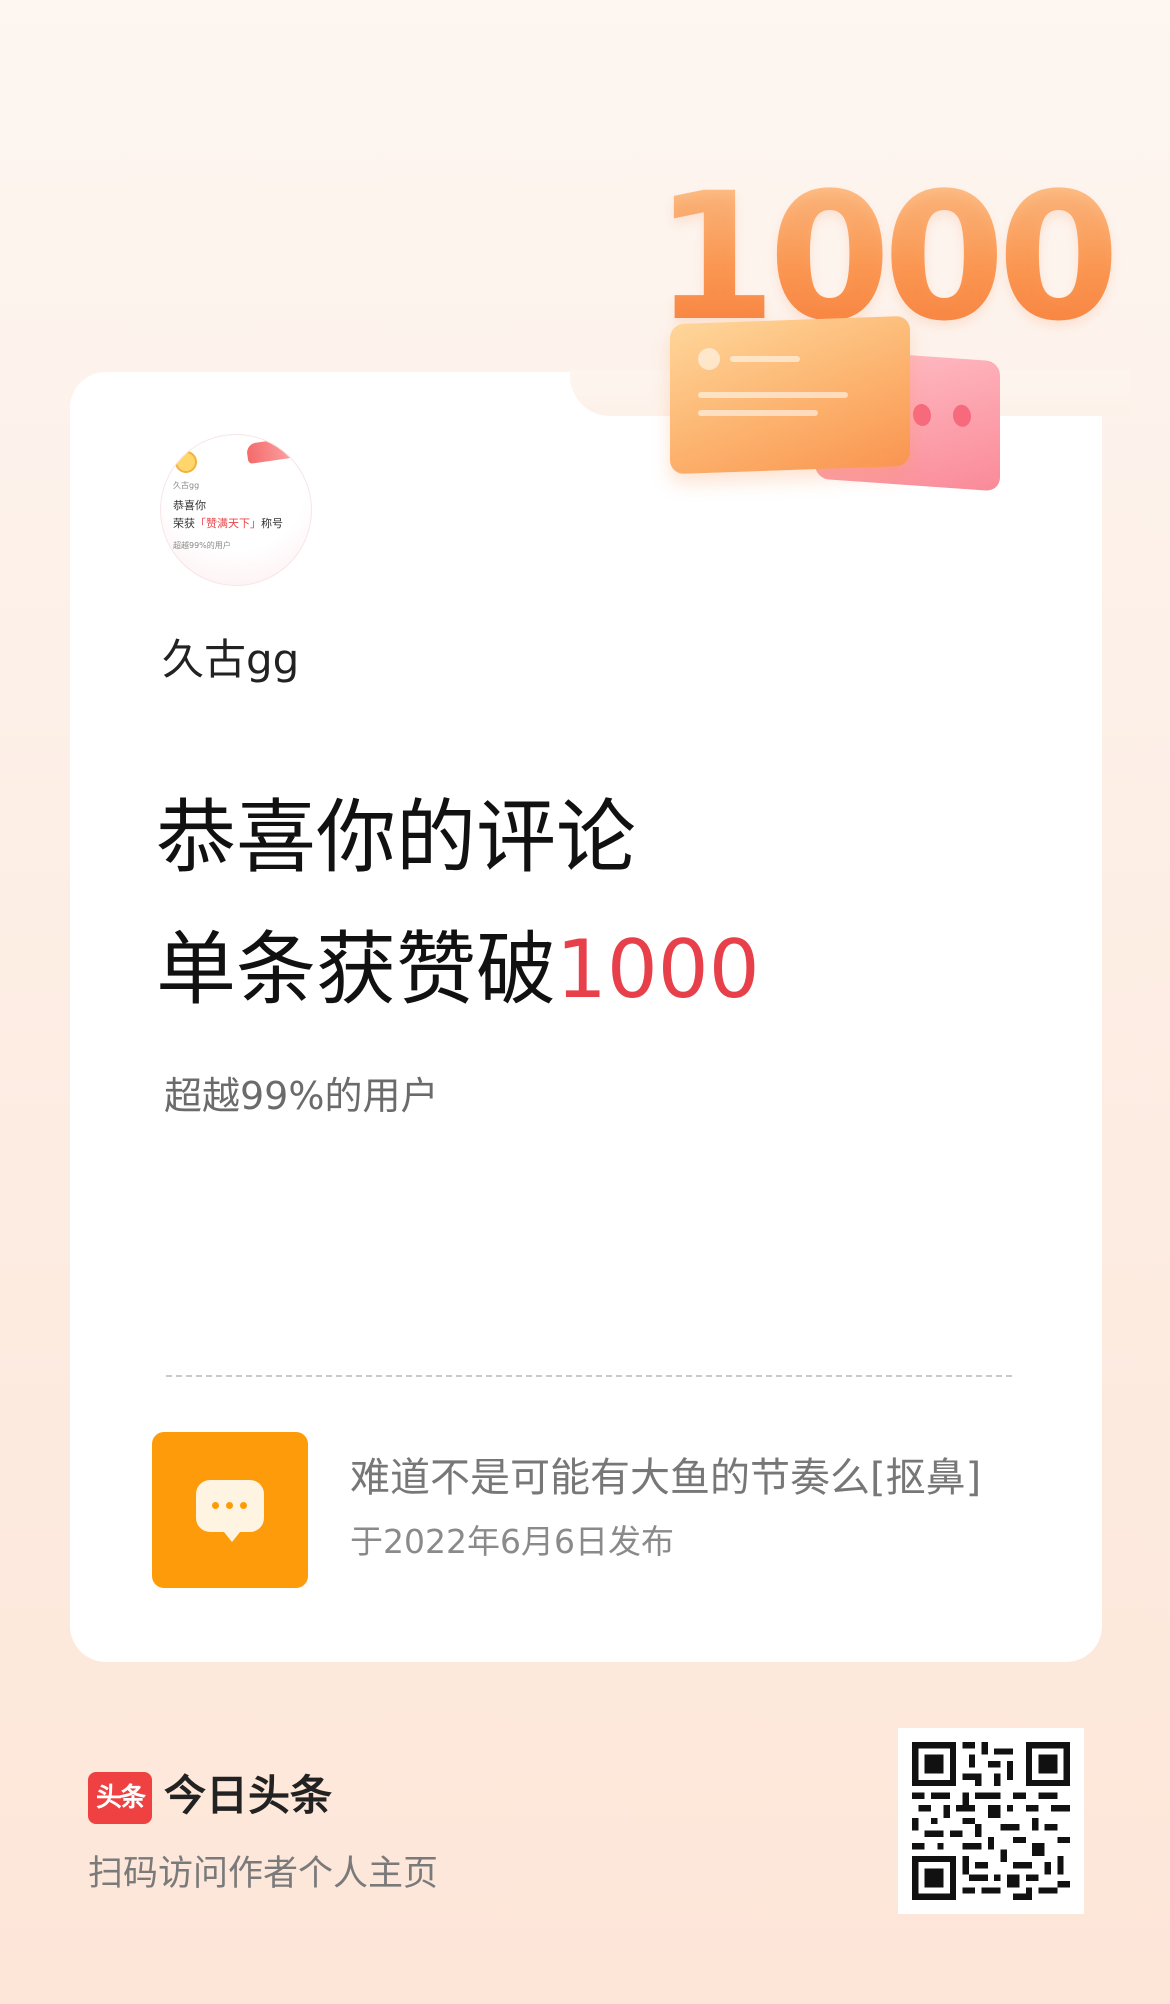  Describe the element at coordinates (962, 416) in the screenshot. I see `hero-eye-right` at that location.